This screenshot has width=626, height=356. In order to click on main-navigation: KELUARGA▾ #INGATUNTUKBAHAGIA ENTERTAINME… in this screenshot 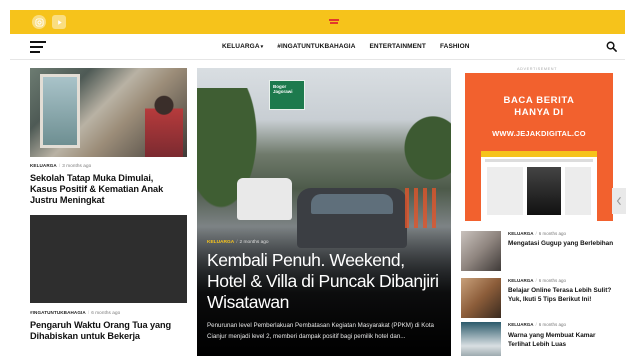, I will do `click(317, 47)`.